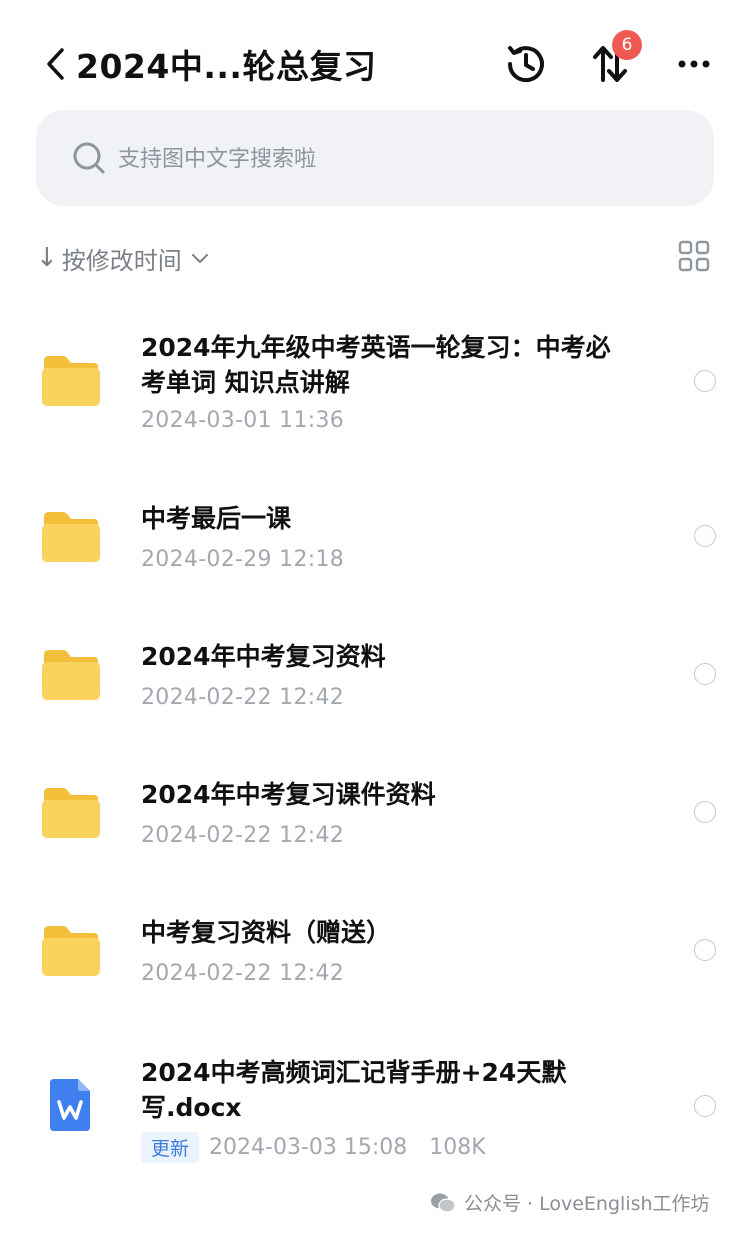  What do you see at coordinates (170, 1147) in the screenshot?
I see `update-tag: 更新` at bounding box center [170, 1147].